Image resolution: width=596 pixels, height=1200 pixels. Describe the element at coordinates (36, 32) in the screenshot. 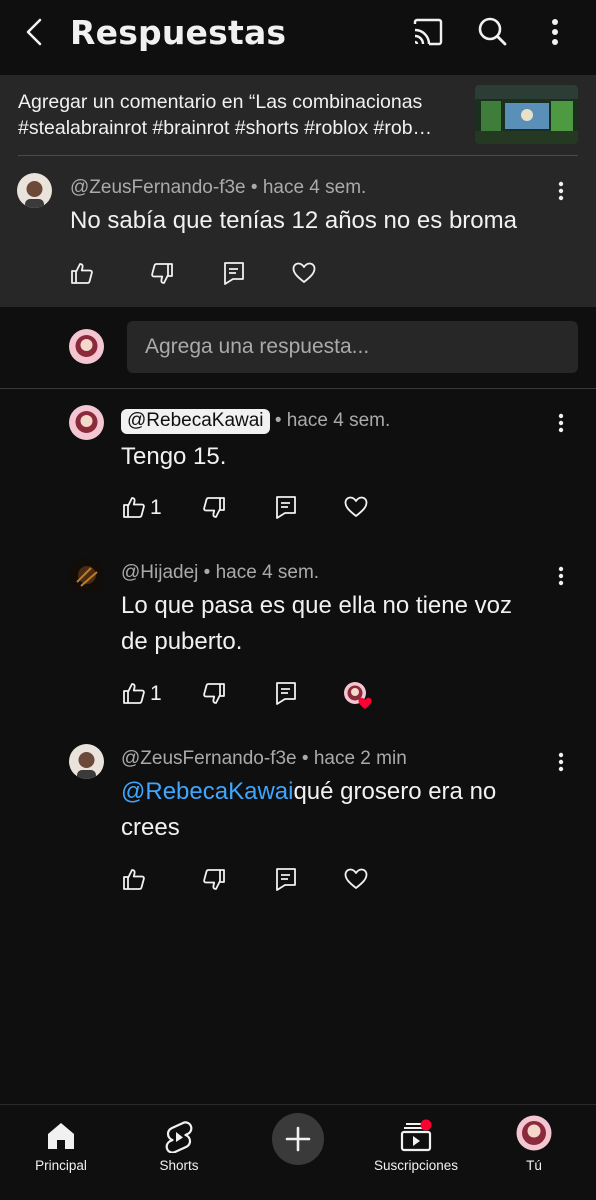

I see `back-icon` at that location.